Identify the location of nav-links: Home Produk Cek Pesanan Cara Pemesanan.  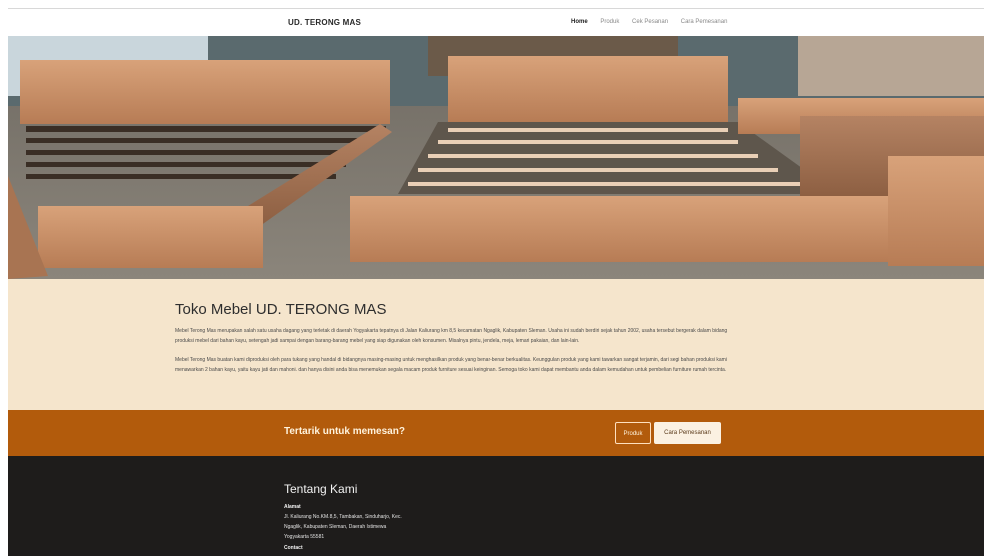
(654, 22).